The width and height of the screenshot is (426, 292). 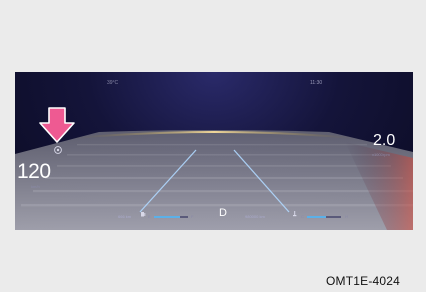 What do you see at coordinates (255, 216) in the screenshot?
I see `odometer: 980000 km` at bounding box center [255, 216].